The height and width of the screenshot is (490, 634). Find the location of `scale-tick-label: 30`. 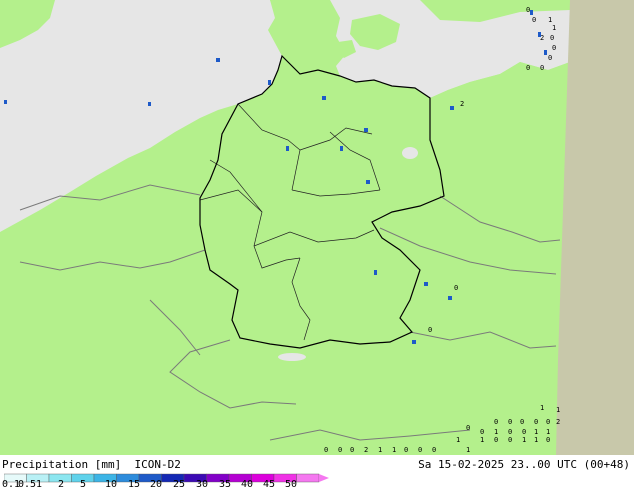

scale-tick-label: 30 is located at coordinates (202, 484).